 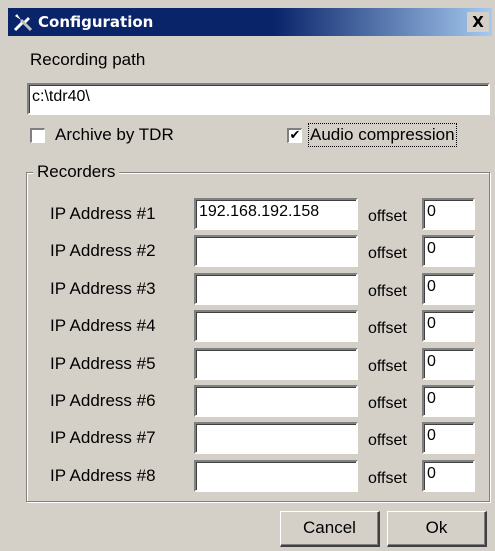 What do you see at coordinates (103, 363) in the screenshot?
I see `ip-address-label: IP Address #5` at bounding box center [103, 363].